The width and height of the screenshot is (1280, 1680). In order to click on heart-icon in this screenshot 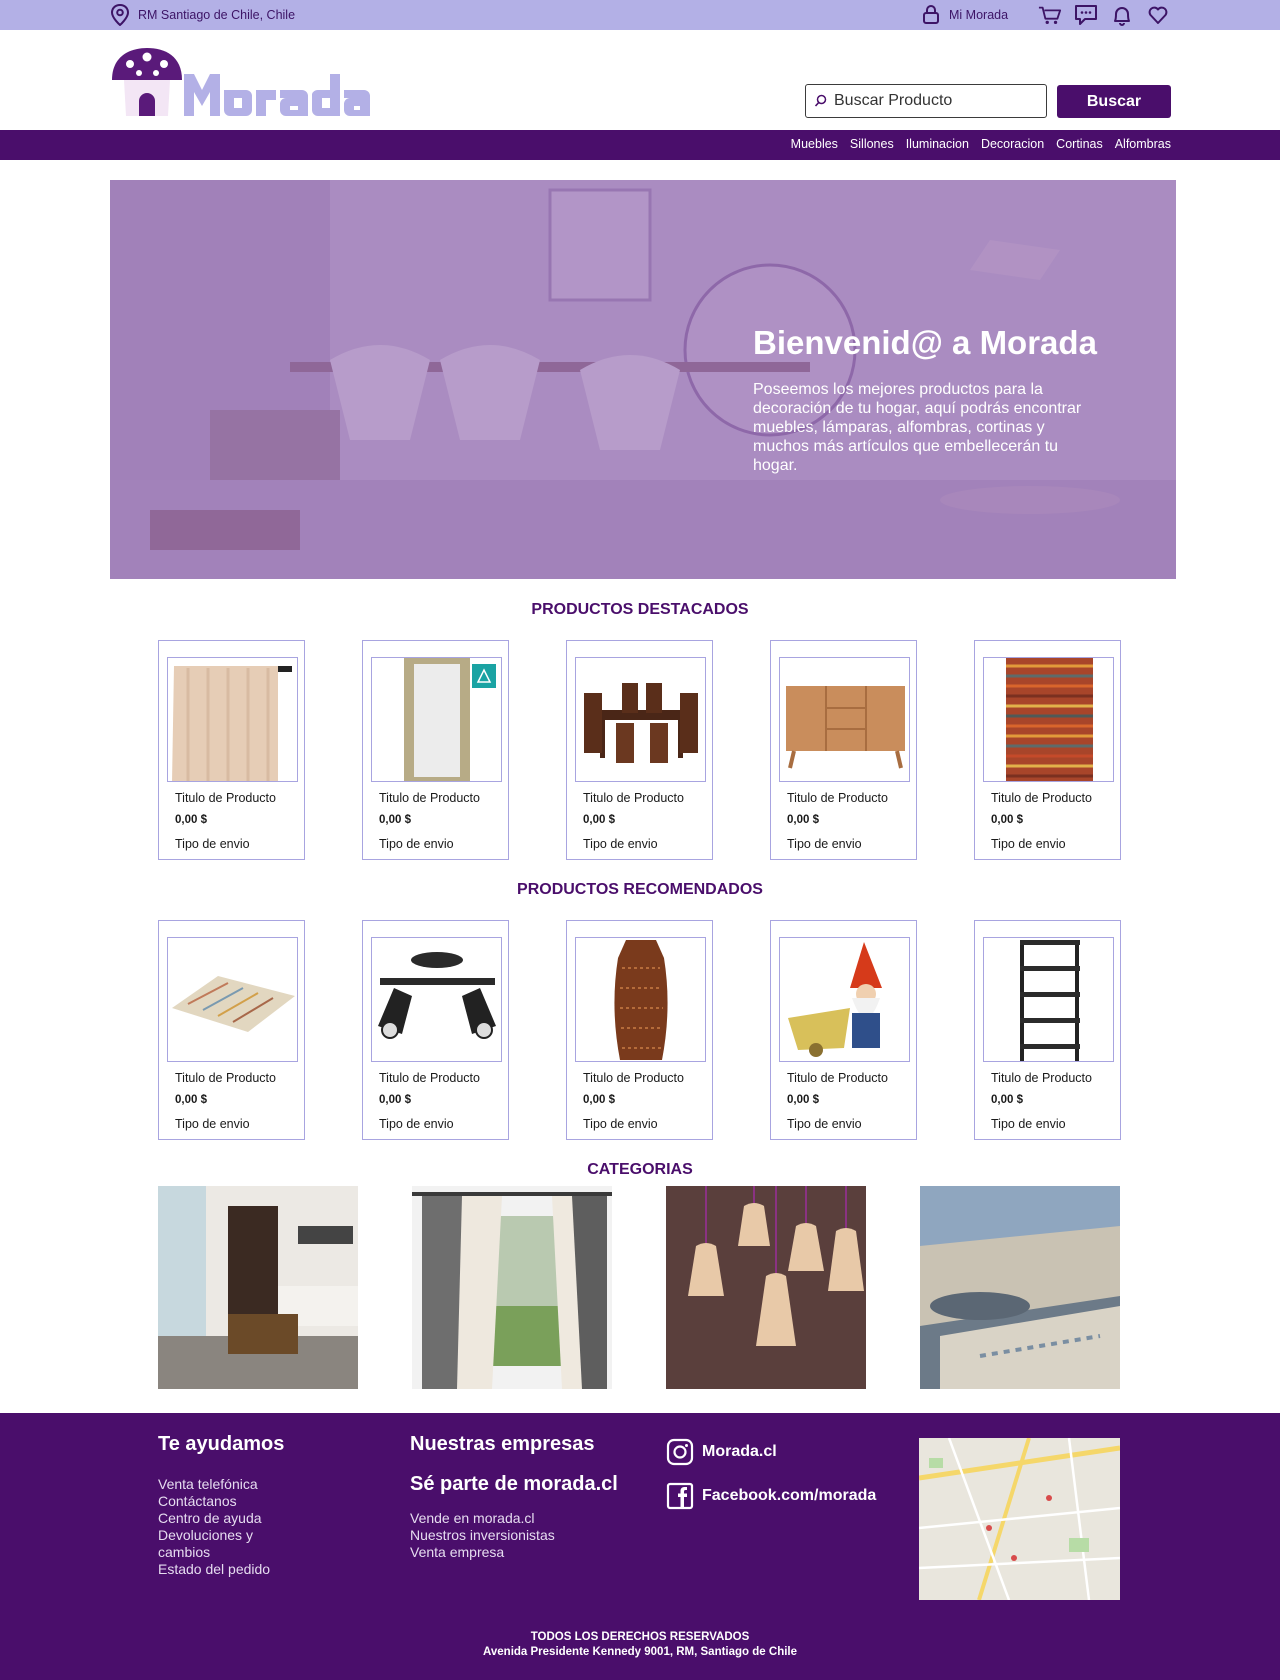, I will do `click(1158, 15)`.